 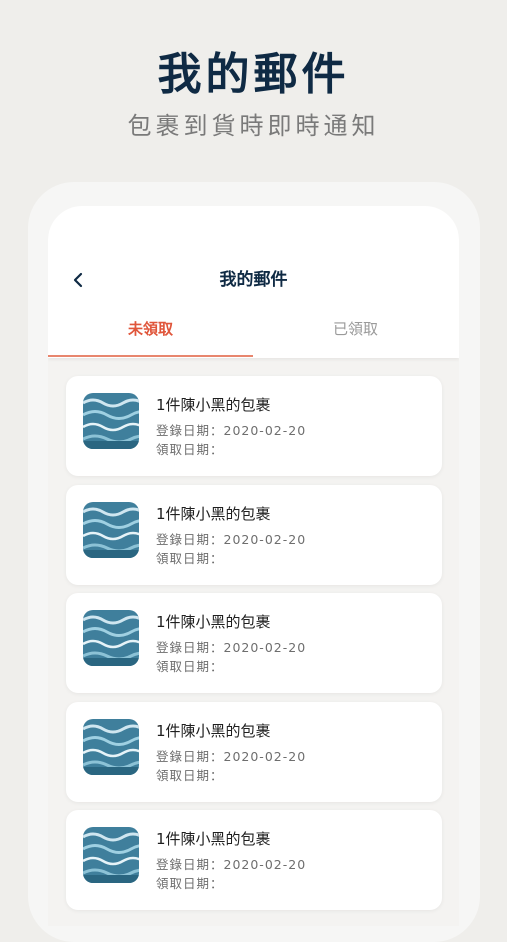 I want to click on active-tab-indicator, so click(x=150, y=356).